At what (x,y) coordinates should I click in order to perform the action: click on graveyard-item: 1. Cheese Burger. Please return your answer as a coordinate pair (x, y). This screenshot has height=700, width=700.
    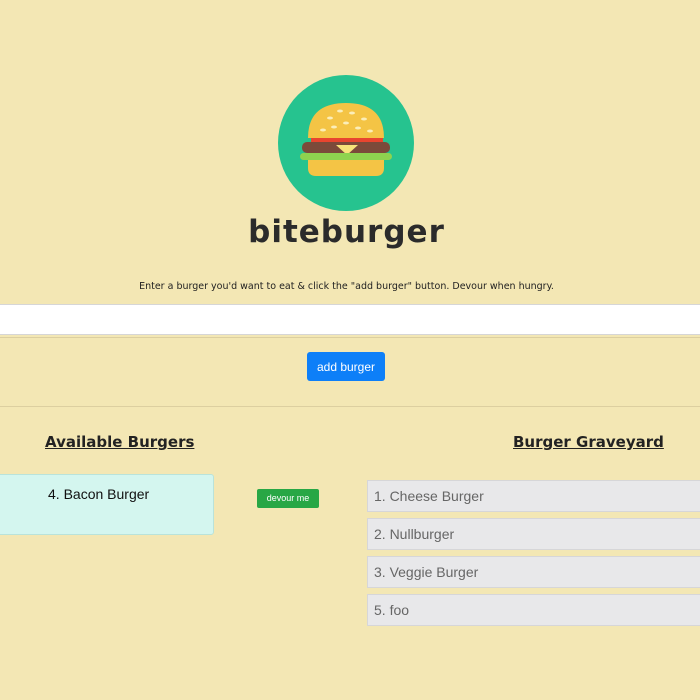
    Looking at the image, I should click on (533, 496).